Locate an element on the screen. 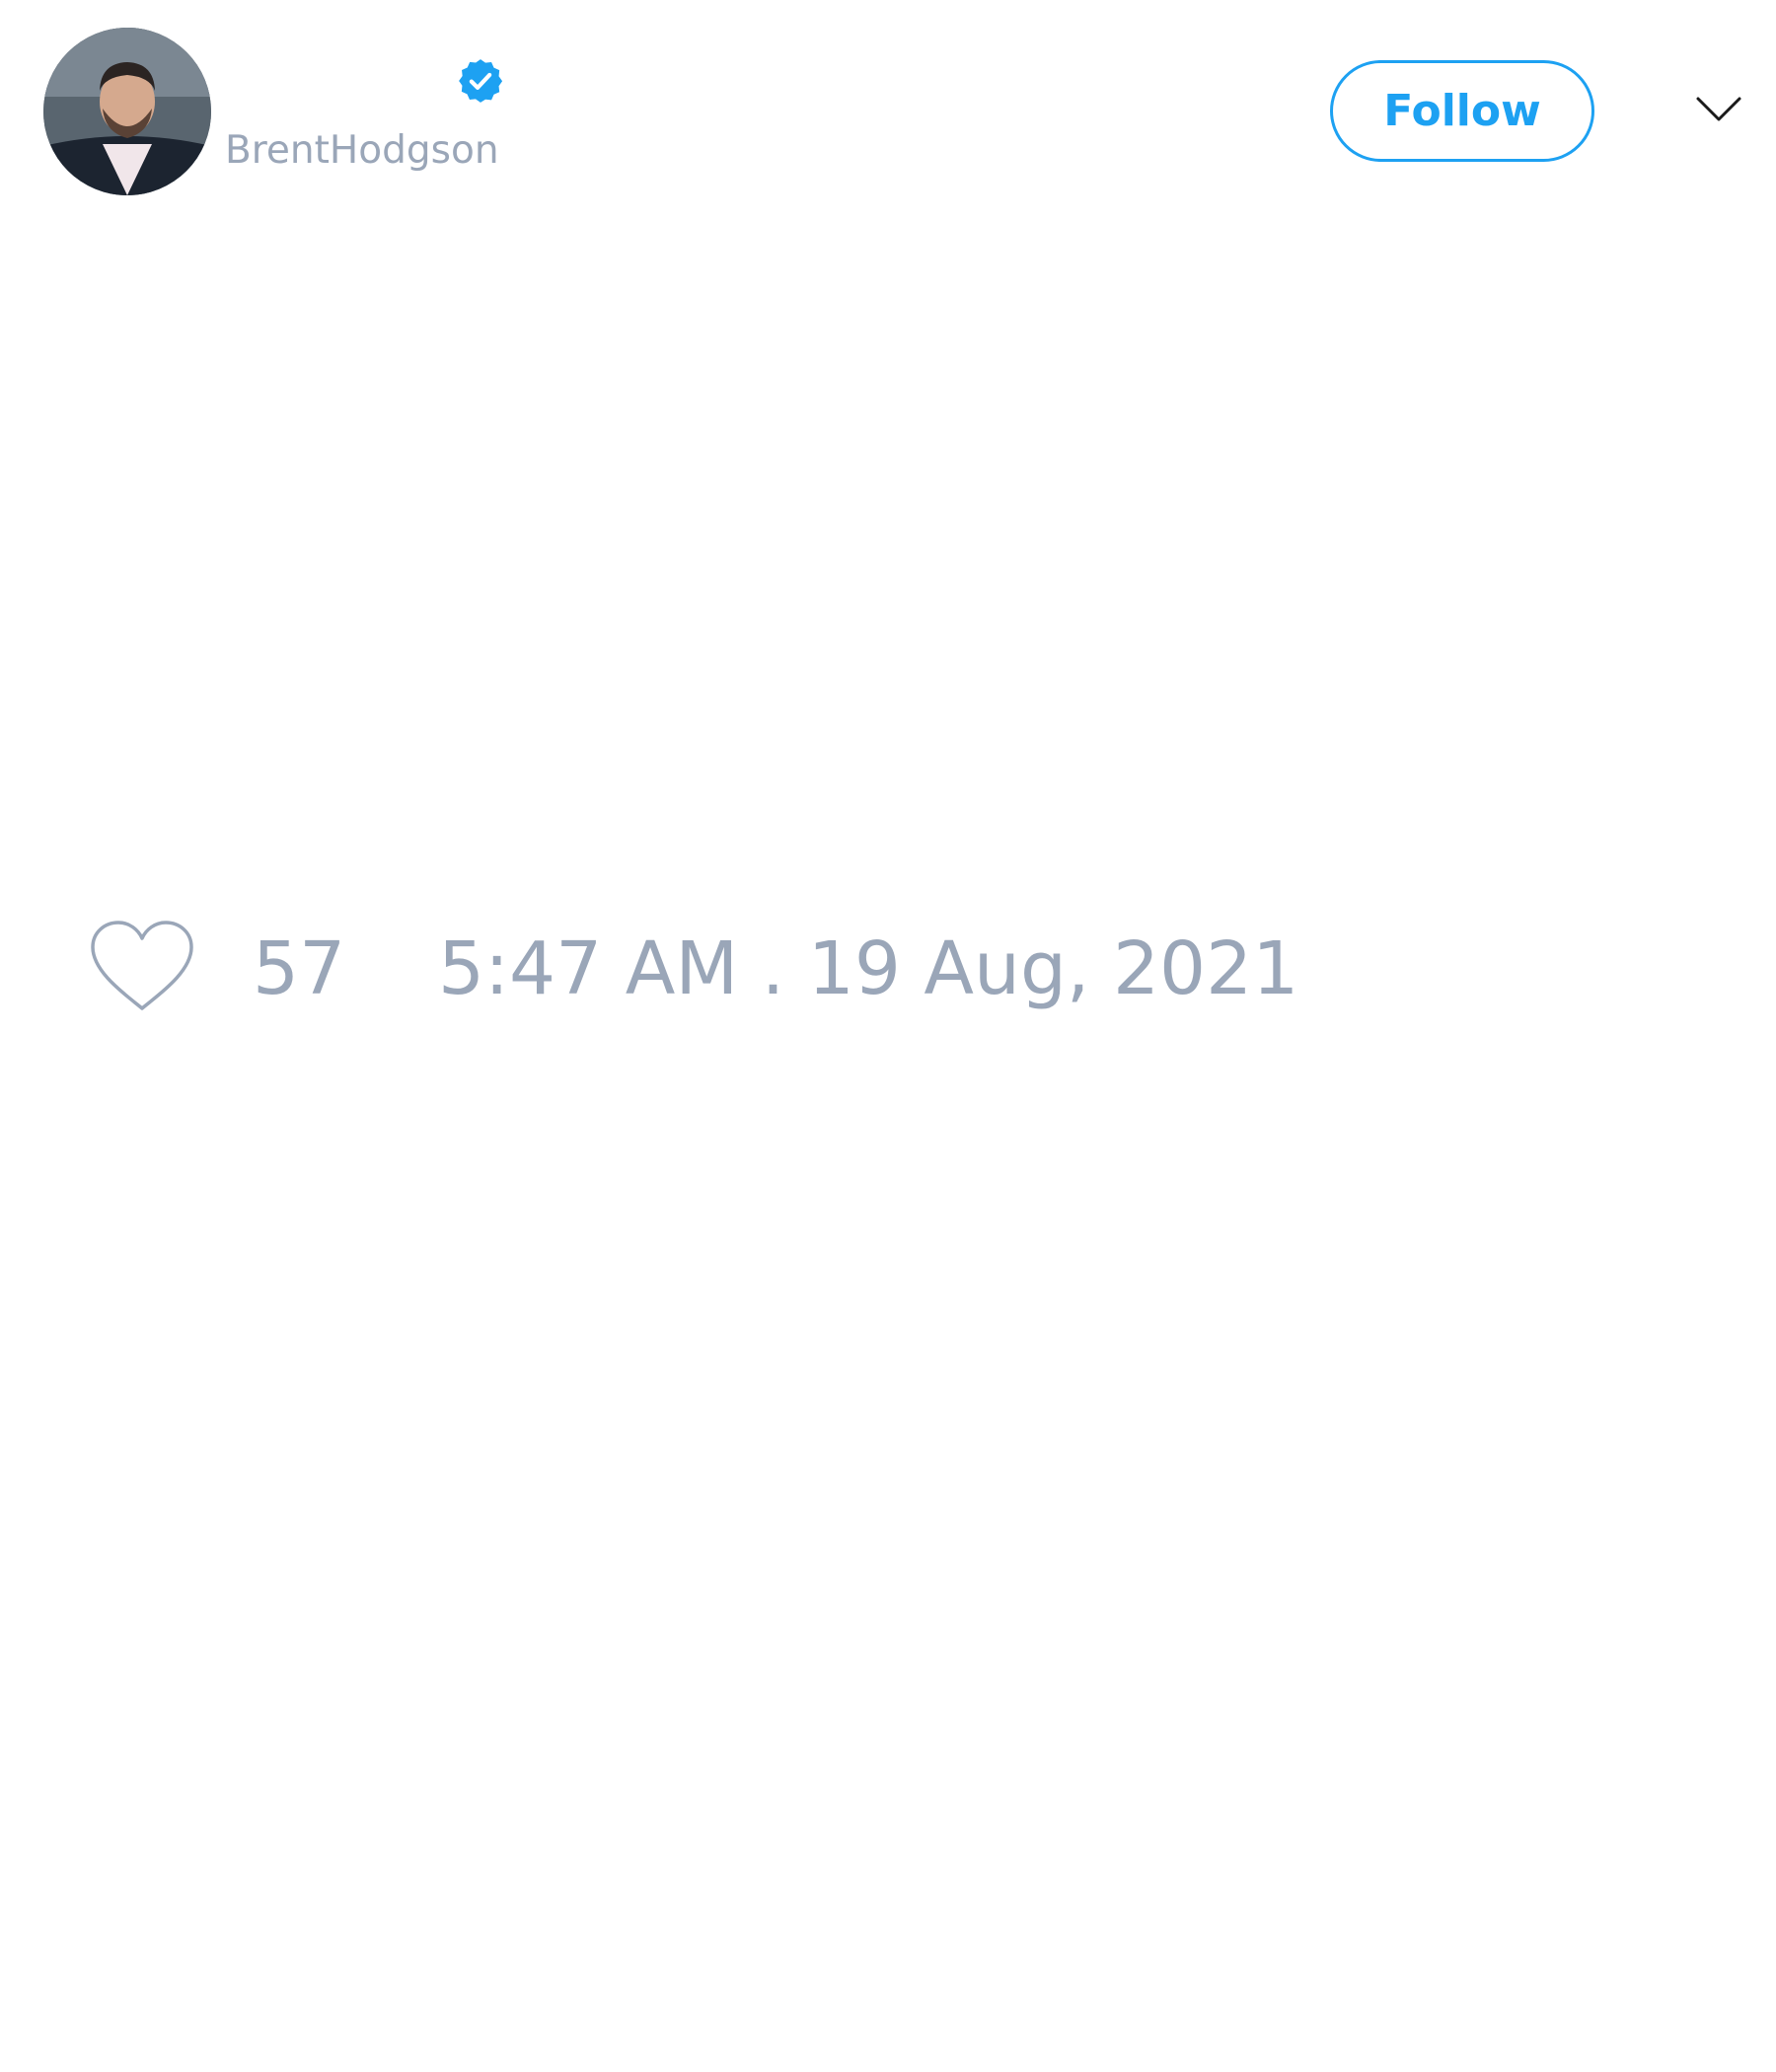 The image size is (1776, 2072). chevron-down-icon is located at coordinates (1719, 109).